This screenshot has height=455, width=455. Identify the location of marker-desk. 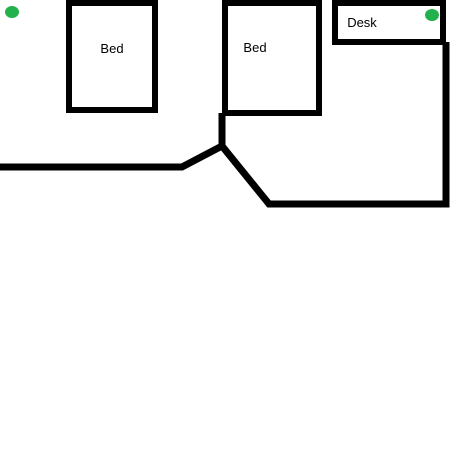
(432, 15).